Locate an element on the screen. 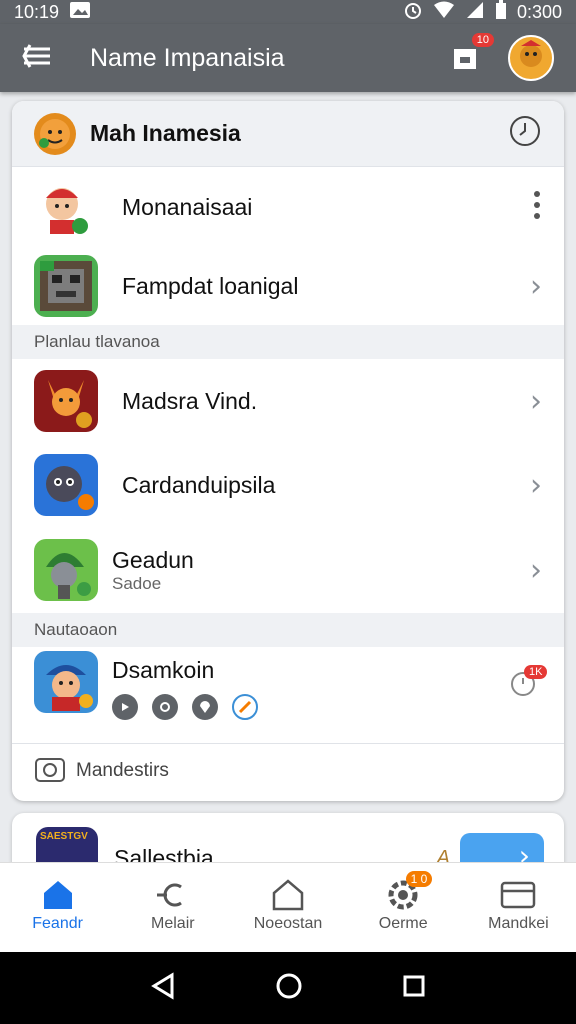  nav-home: Feandr is located at coordinates (57, 907).